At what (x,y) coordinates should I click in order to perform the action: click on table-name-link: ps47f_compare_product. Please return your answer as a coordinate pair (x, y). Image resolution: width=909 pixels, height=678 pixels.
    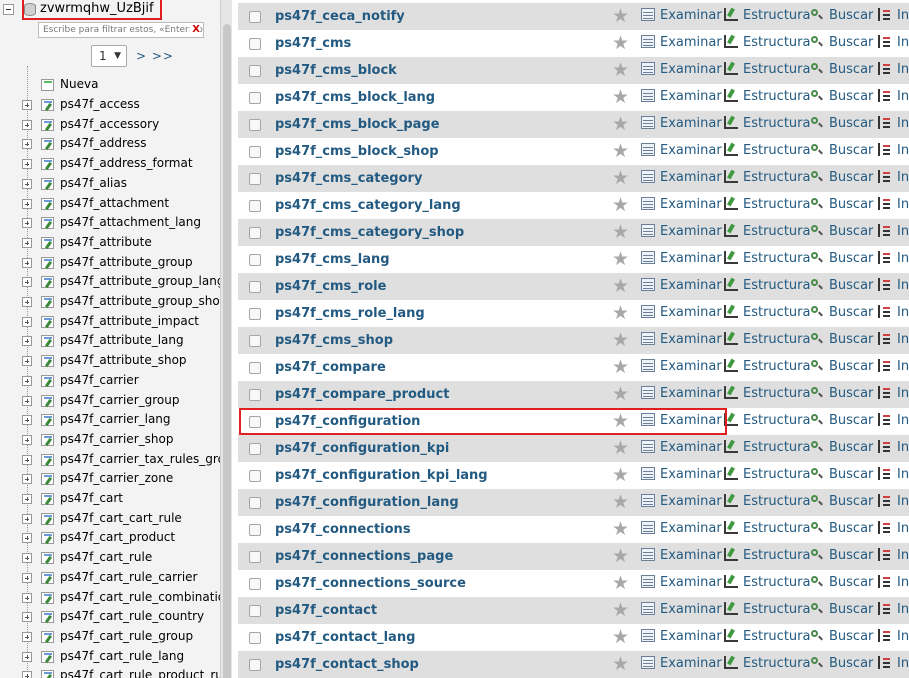
    Looking at the image, I should click on (362, 394).